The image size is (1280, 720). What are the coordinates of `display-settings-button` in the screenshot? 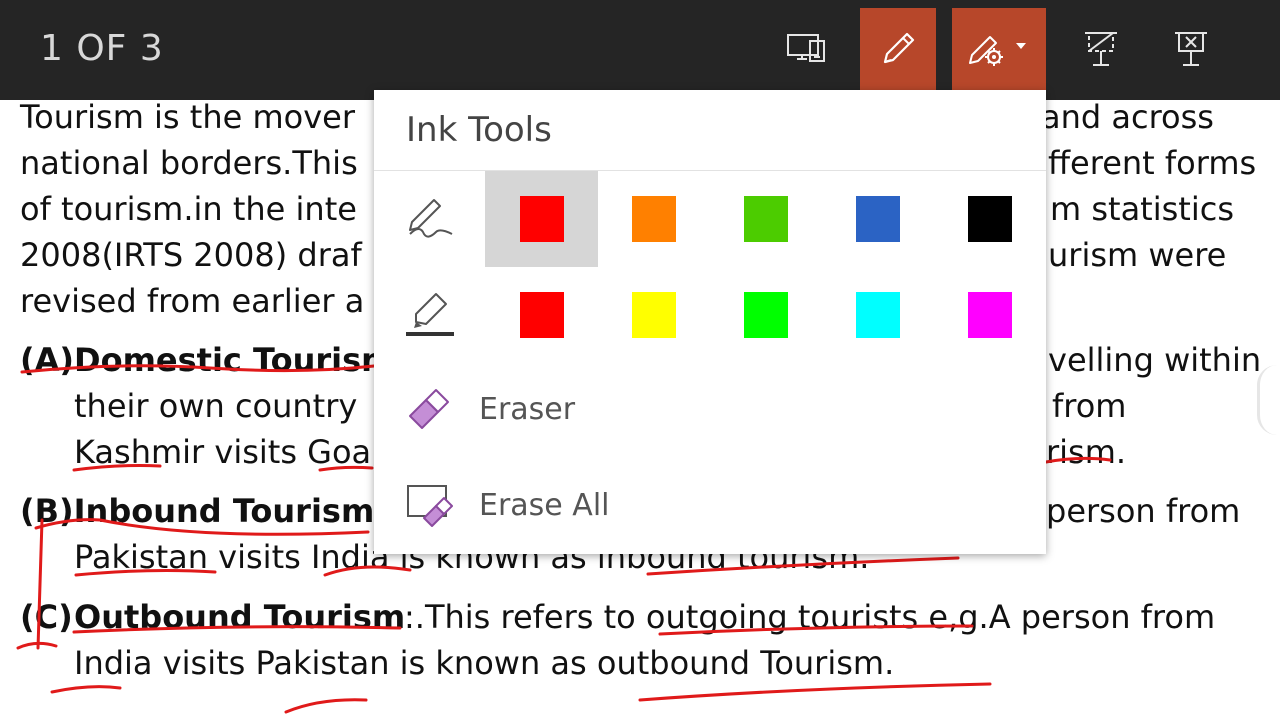 It's located at (807, 49).